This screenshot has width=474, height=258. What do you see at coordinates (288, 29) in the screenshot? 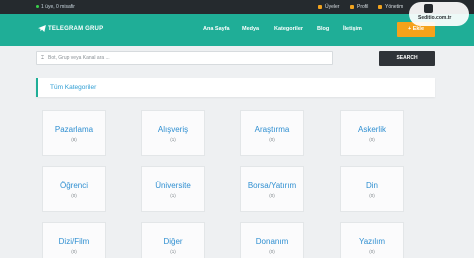
I see `nav-link-categories: Kategoriler` at bounding box center [288, 29].